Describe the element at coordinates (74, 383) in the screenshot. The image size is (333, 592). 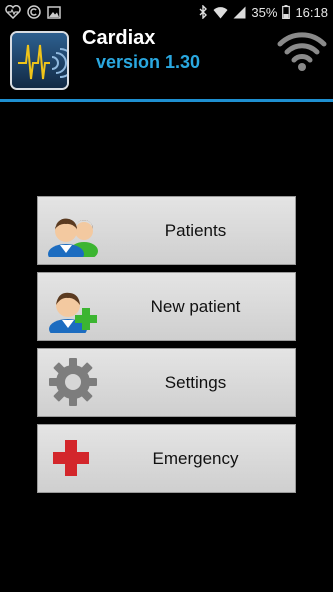
I see `gear-icon` at that location.